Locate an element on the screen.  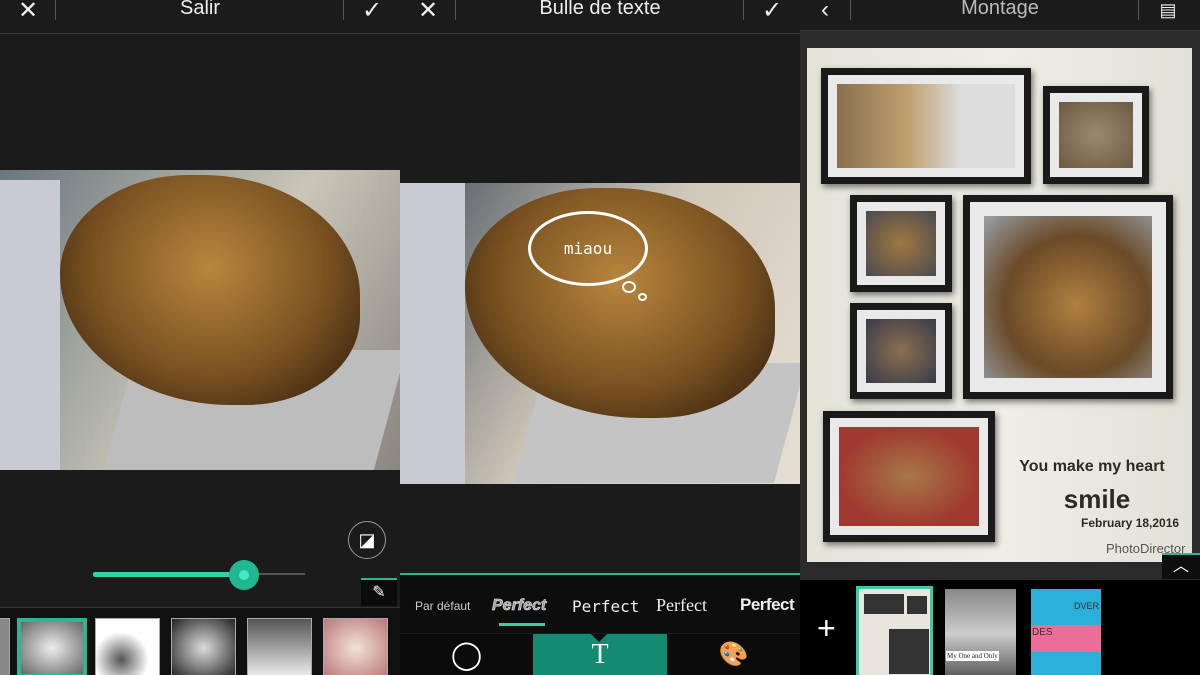
top-bar: ‹ Montage ▤ is located at coordinates (1000, 15).